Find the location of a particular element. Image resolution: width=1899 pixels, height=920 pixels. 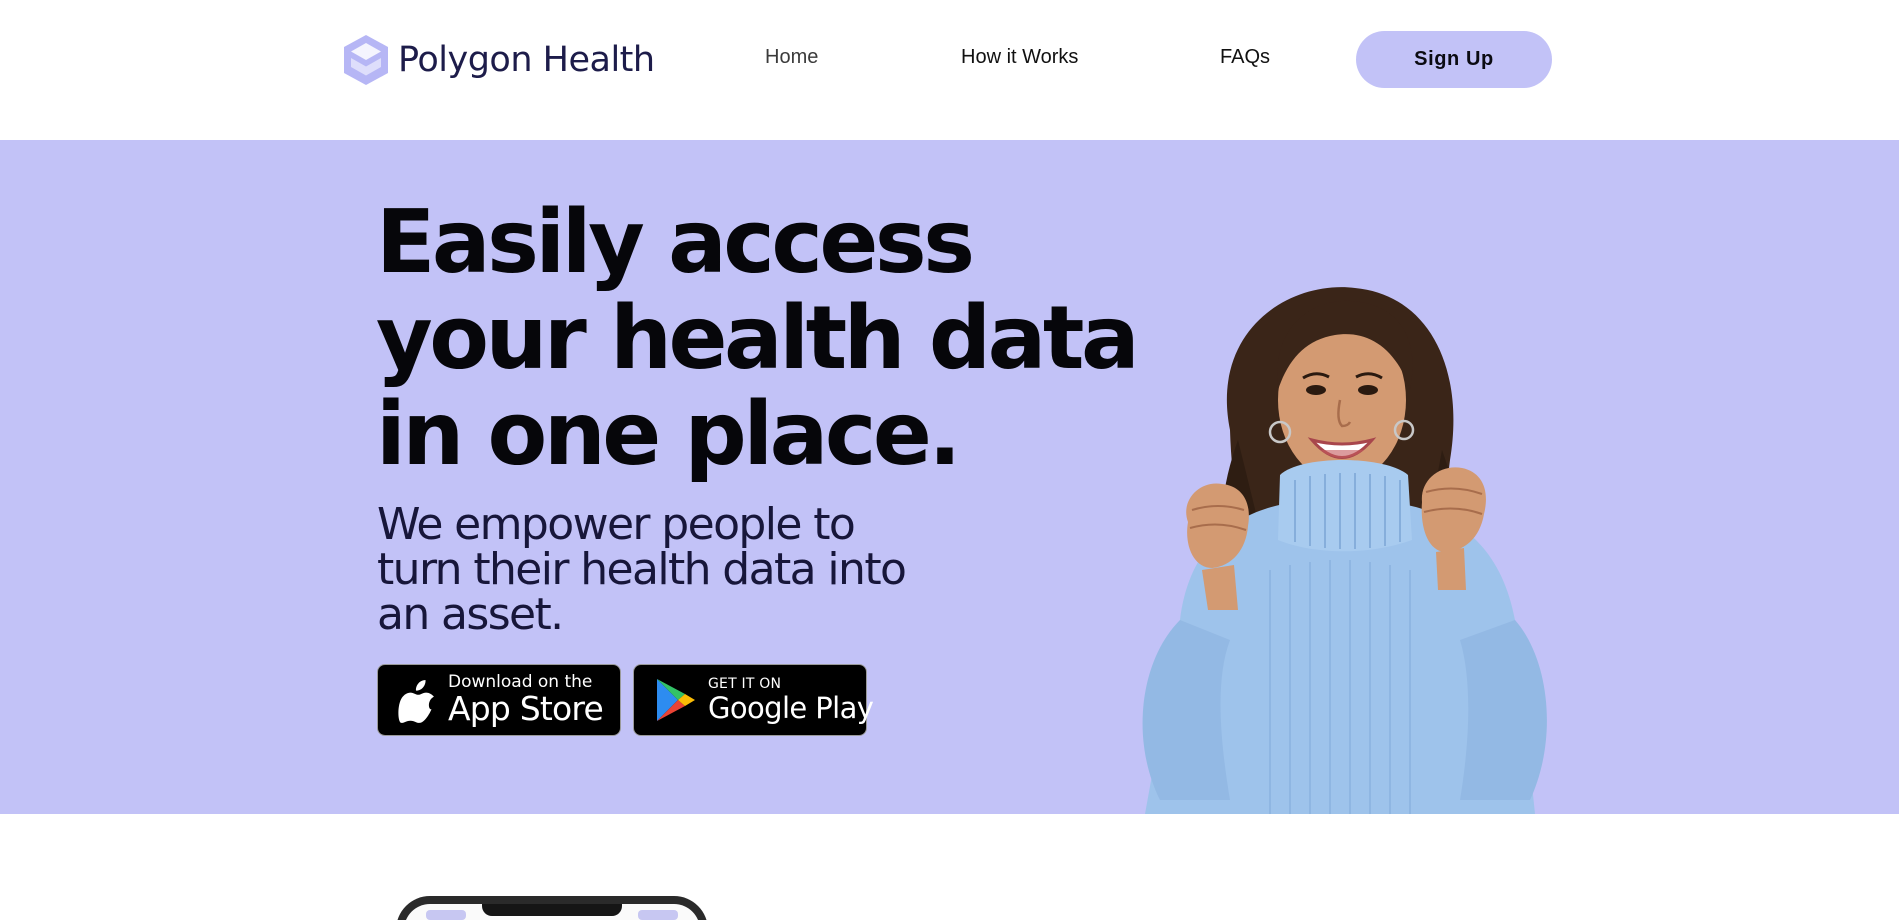

phone-mockup is located at coordinates (552, 908).